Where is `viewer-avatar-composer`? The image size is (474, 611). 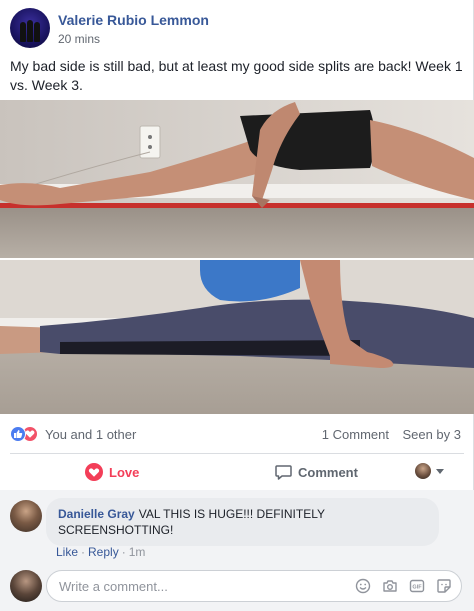
viewer-avatar-composer is located at coordinates (26, 586).